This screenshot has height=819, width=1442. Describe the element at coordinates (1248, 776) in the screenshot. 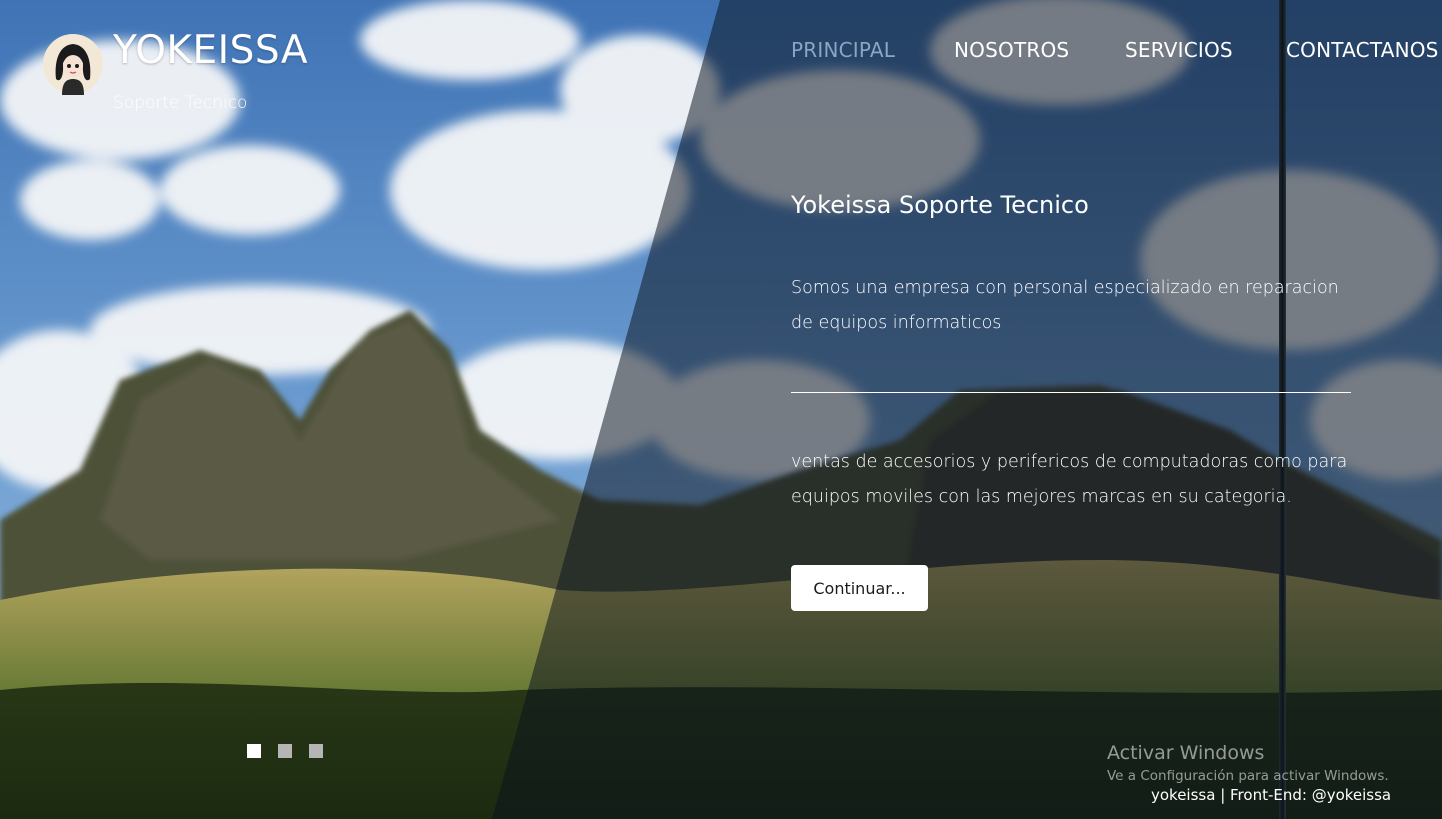

I see `activation-watermark-subtitle: Ve a Configuración para activar Windows.` at that location.